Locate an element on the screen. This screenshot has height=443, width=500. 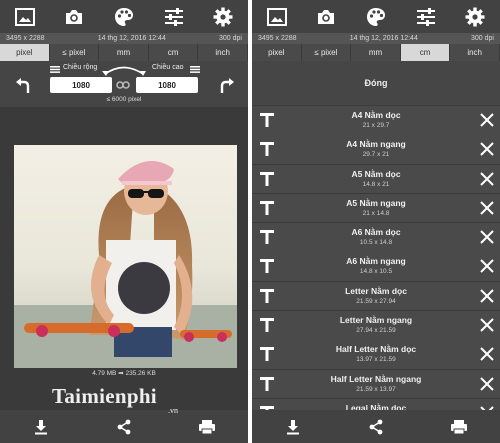
paper-size-row: A5 Nằm dọc 14.8 x 21 is located at coordinates (376, 179).